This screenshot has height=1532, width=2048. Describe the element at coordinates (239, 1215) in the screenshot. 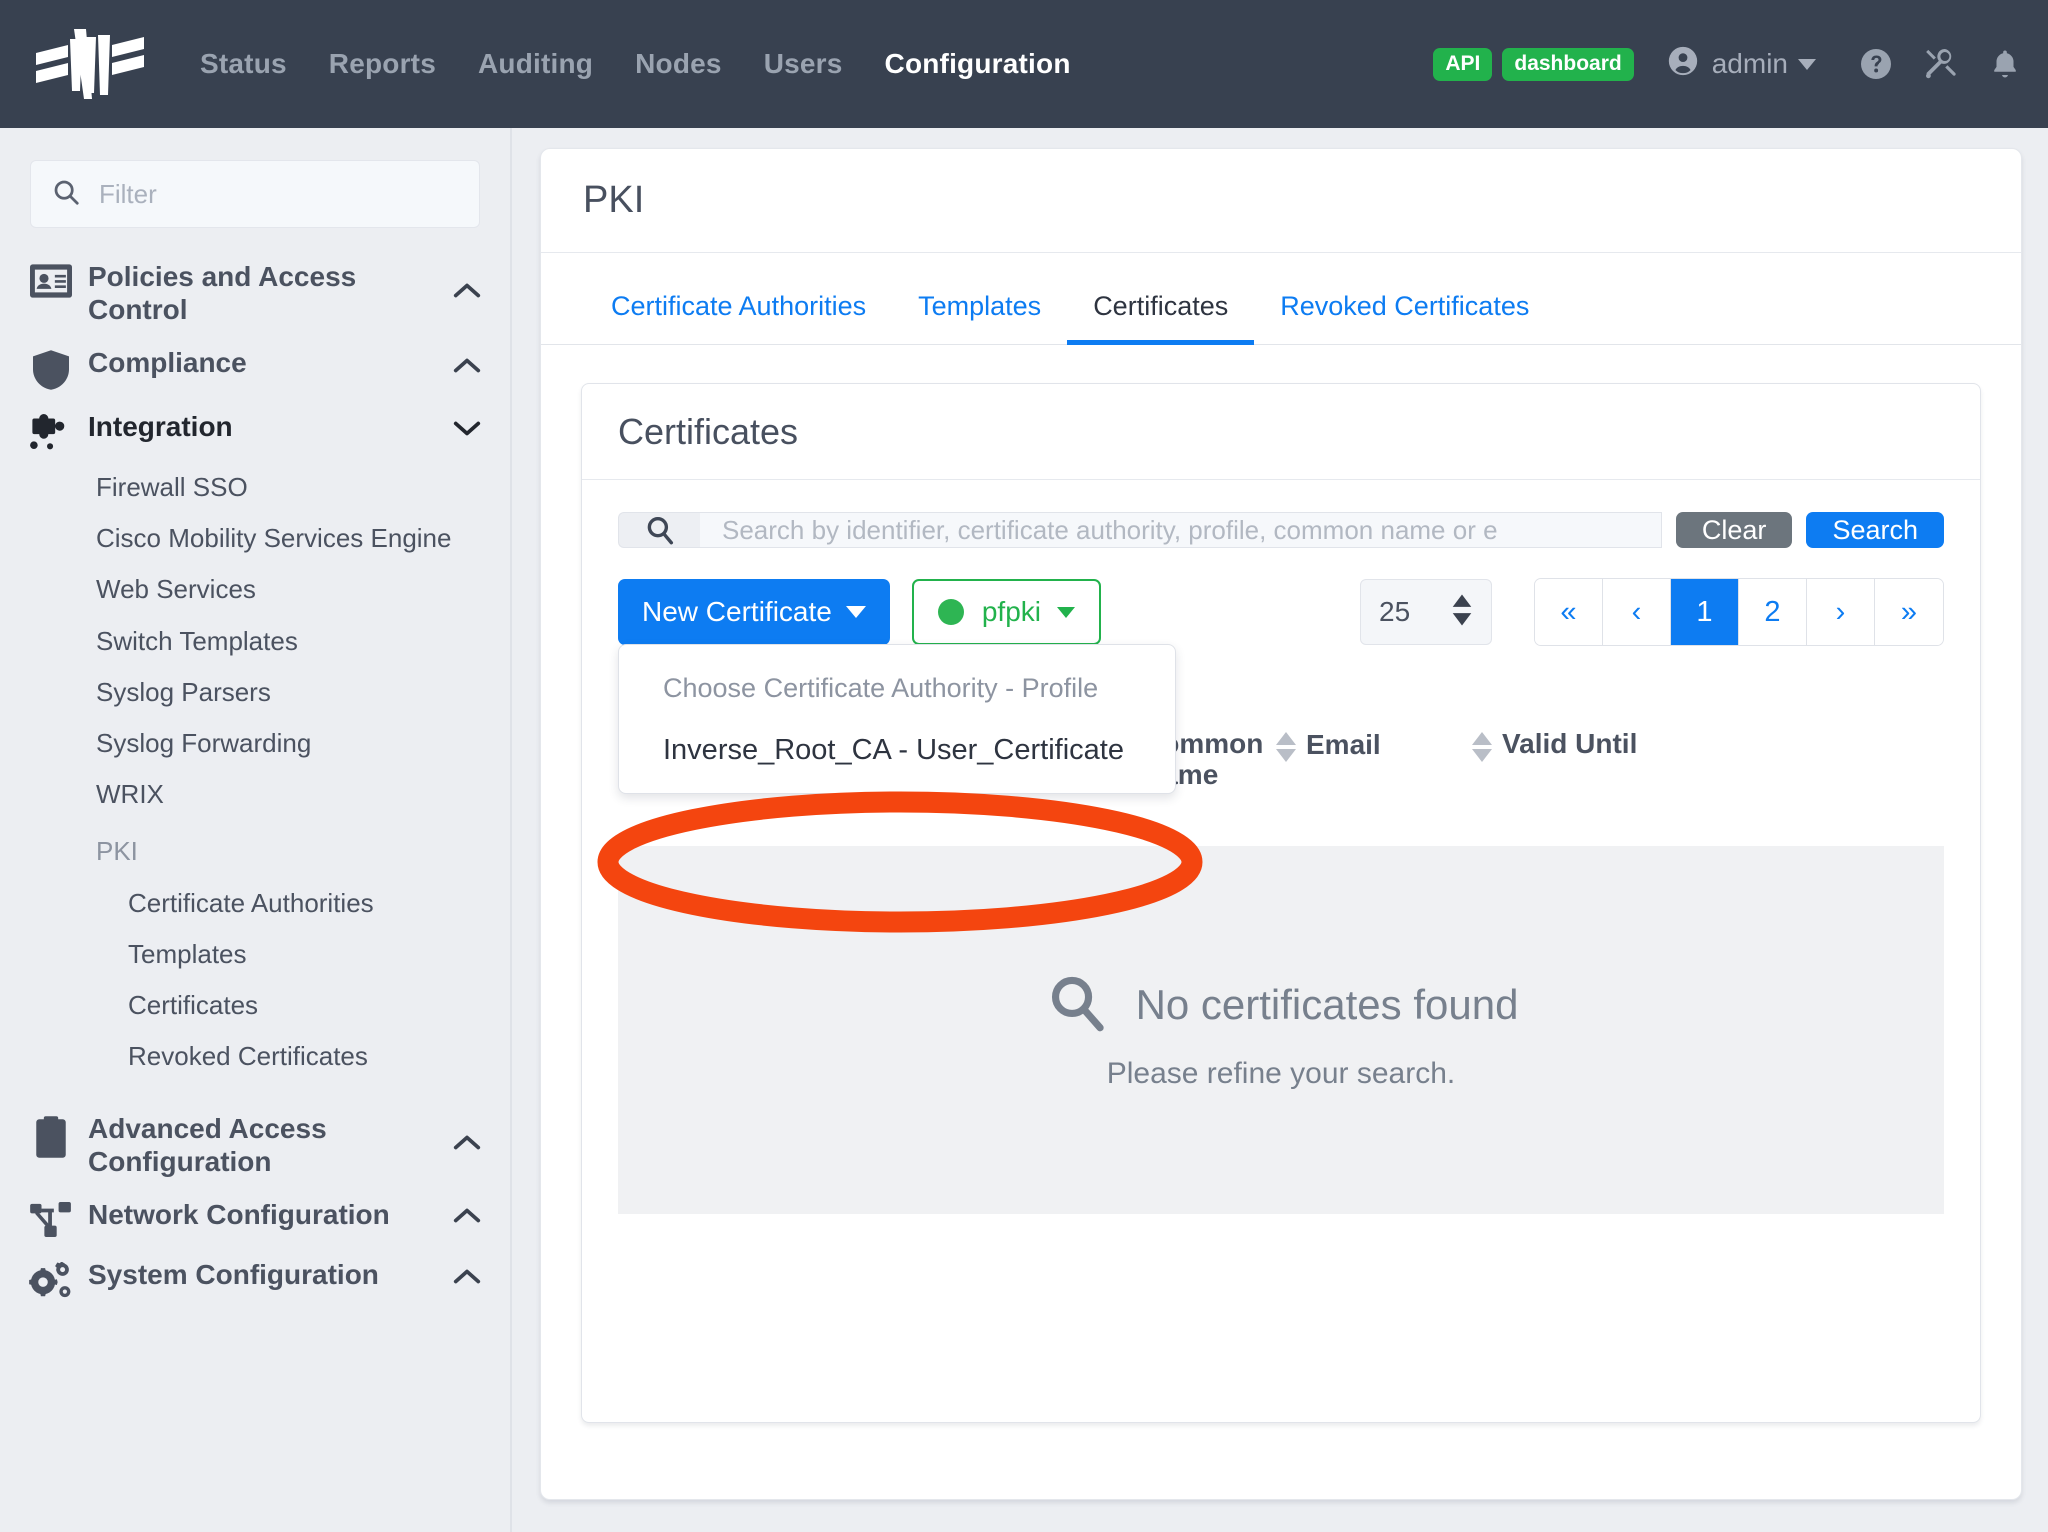

I see `sidebar-item-label: Network Configuration` at that location.